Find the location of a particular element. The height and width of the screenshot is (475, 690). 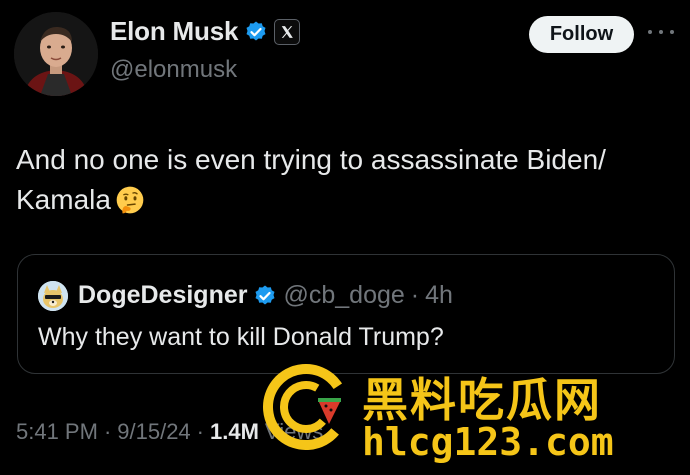

author-name-row: Elon Musk is located at coordinates (205, 31).